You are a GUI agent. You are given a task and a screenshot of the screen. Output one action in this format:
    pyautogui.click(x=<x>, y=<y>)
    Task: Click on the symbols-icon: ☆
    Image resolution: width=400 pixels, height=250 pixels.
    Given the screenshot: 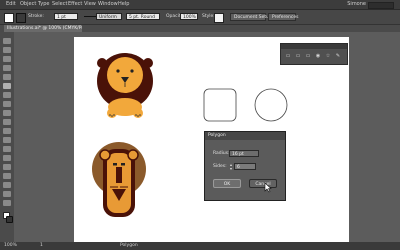 What is the action you would take?
    pyautogui.click(x=328, y=56)
    